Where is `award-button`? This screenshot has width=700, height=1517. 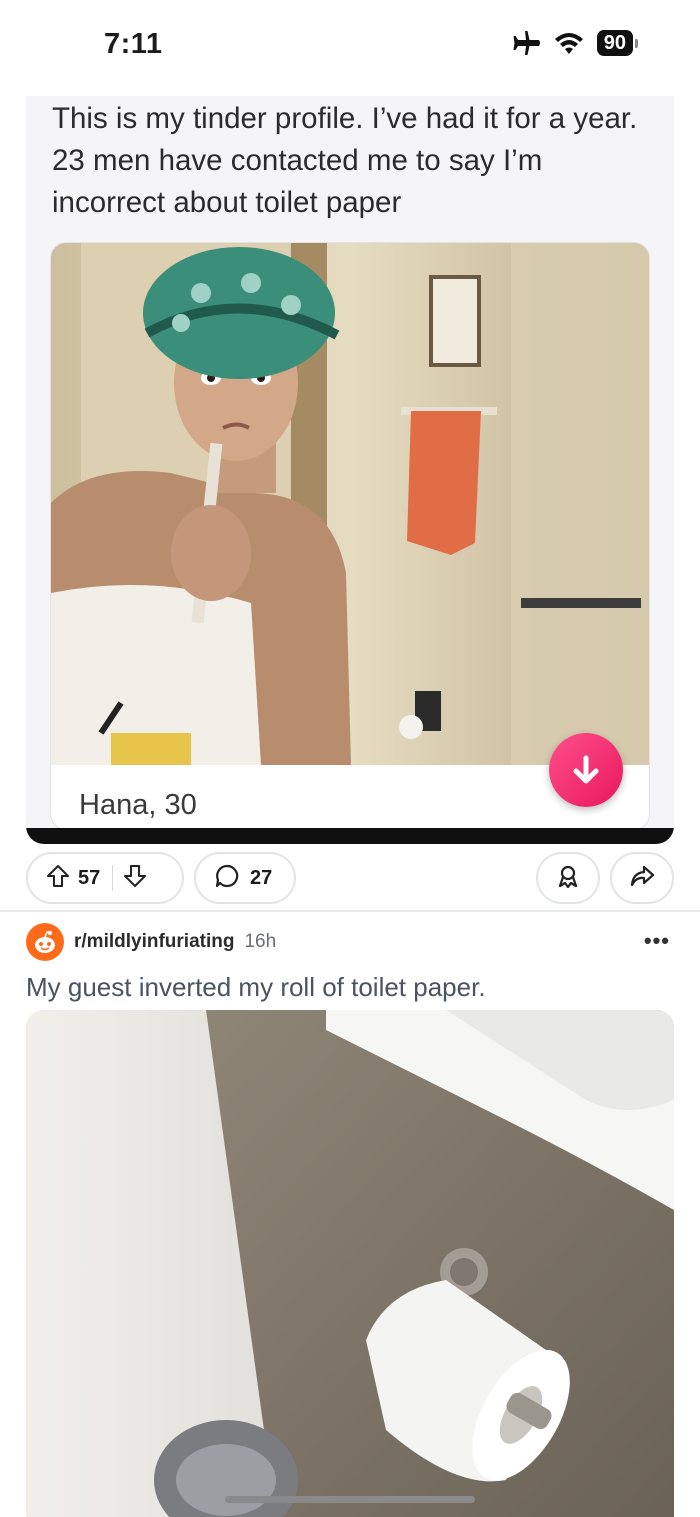
award-button is located at coordinates (568, 878).